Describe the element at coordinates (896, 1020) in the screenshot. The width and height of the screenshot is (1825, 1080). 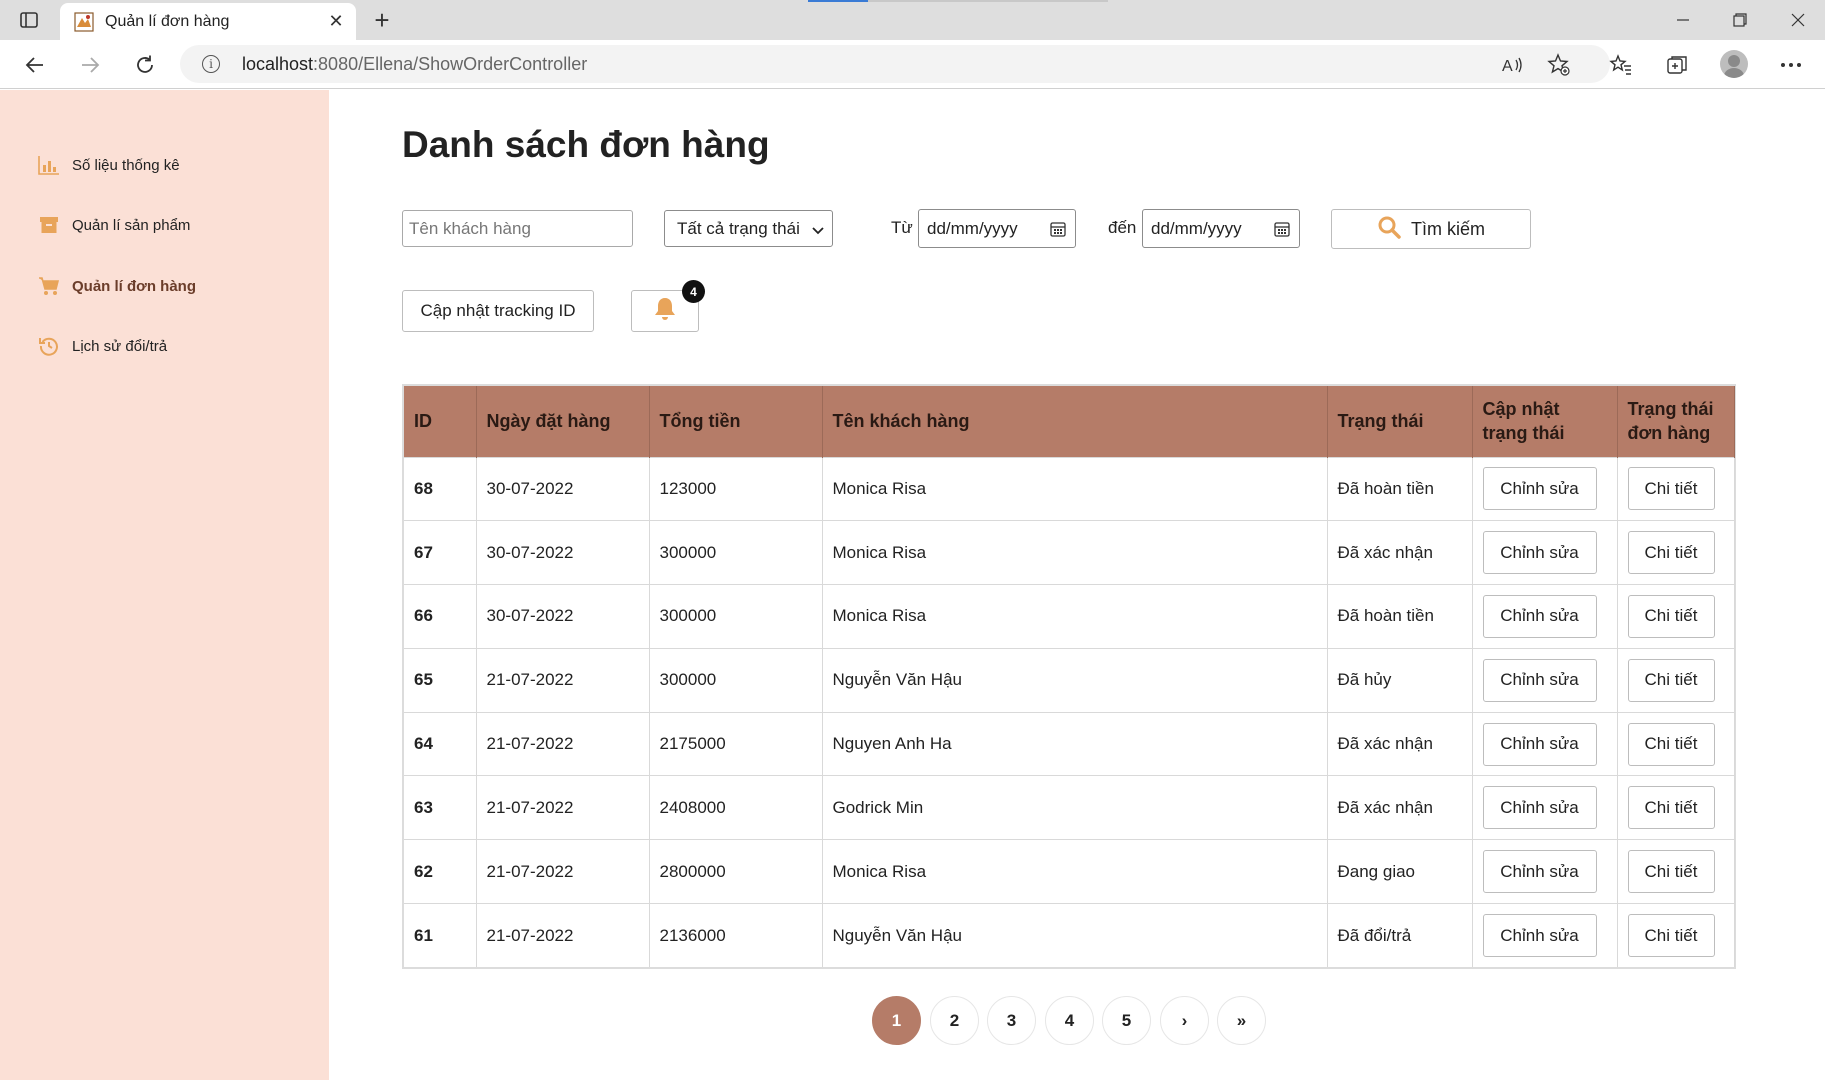
I see `page-1-button: 1` at that location.